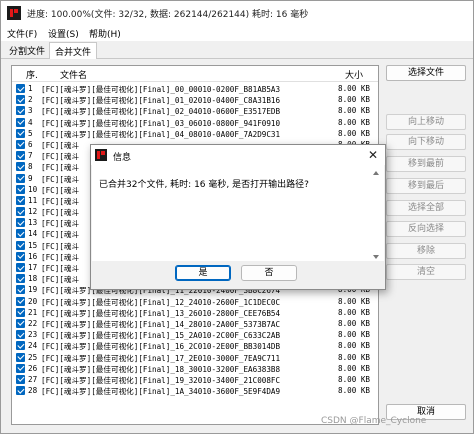  Describe the element at coordinates (33, 335) in the screenshot. I see `row-index: 23` at that location.